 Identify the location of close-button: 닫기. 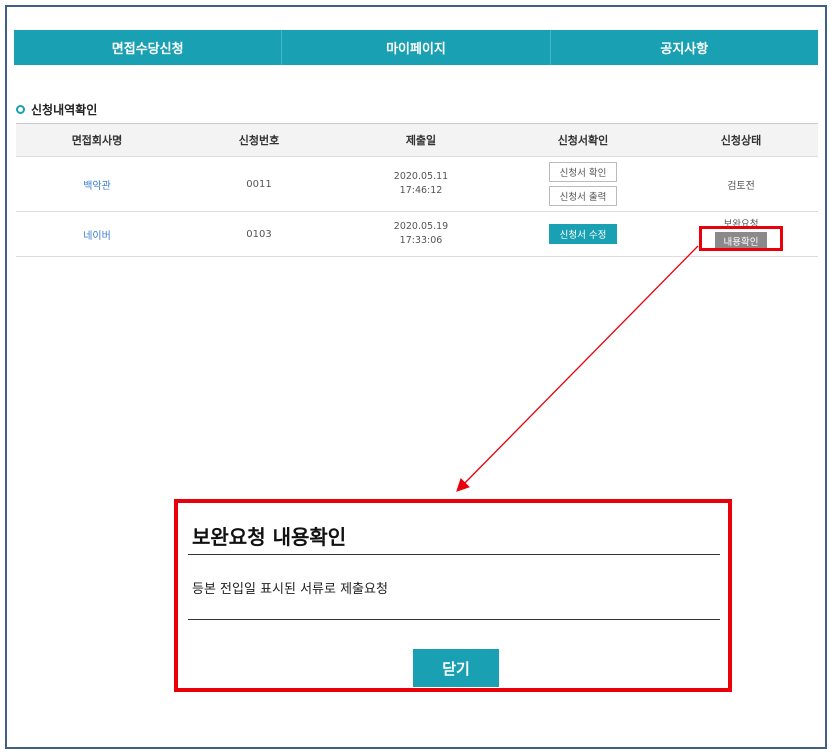
(456, 668).